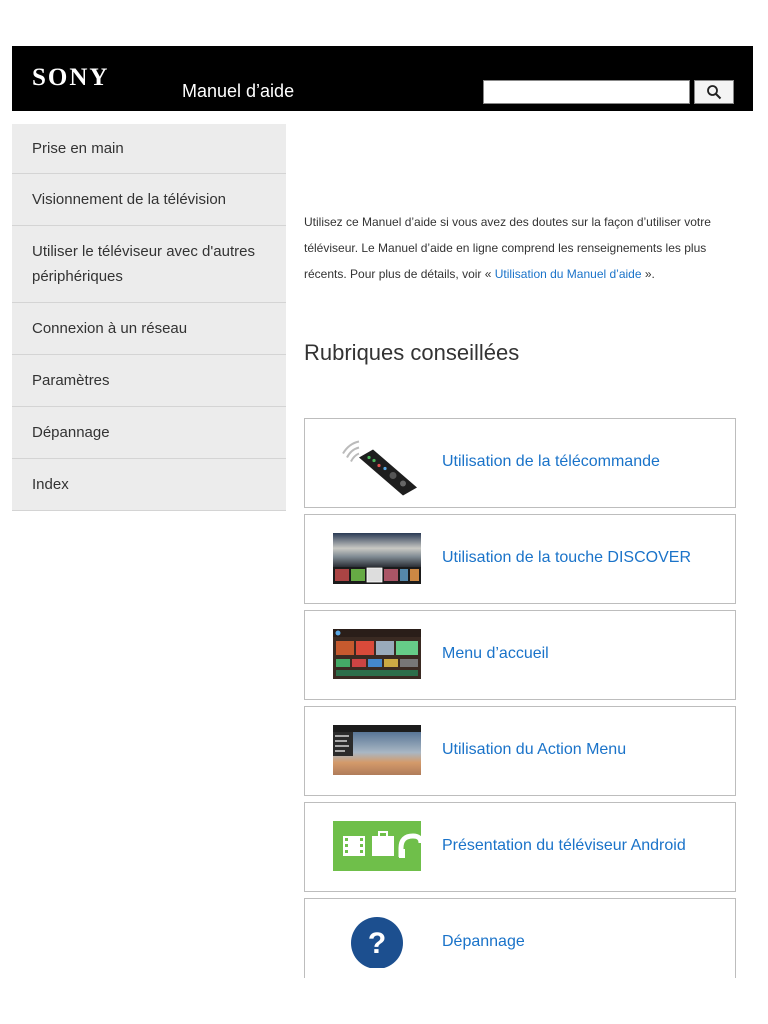 Image resolution: width=768 pixels, height=1024 pixels. Describe the element at coordinates (568, 274) in the screenshot. I see `help-guide-link: Utilisation du Manuel d’aide` at that location.